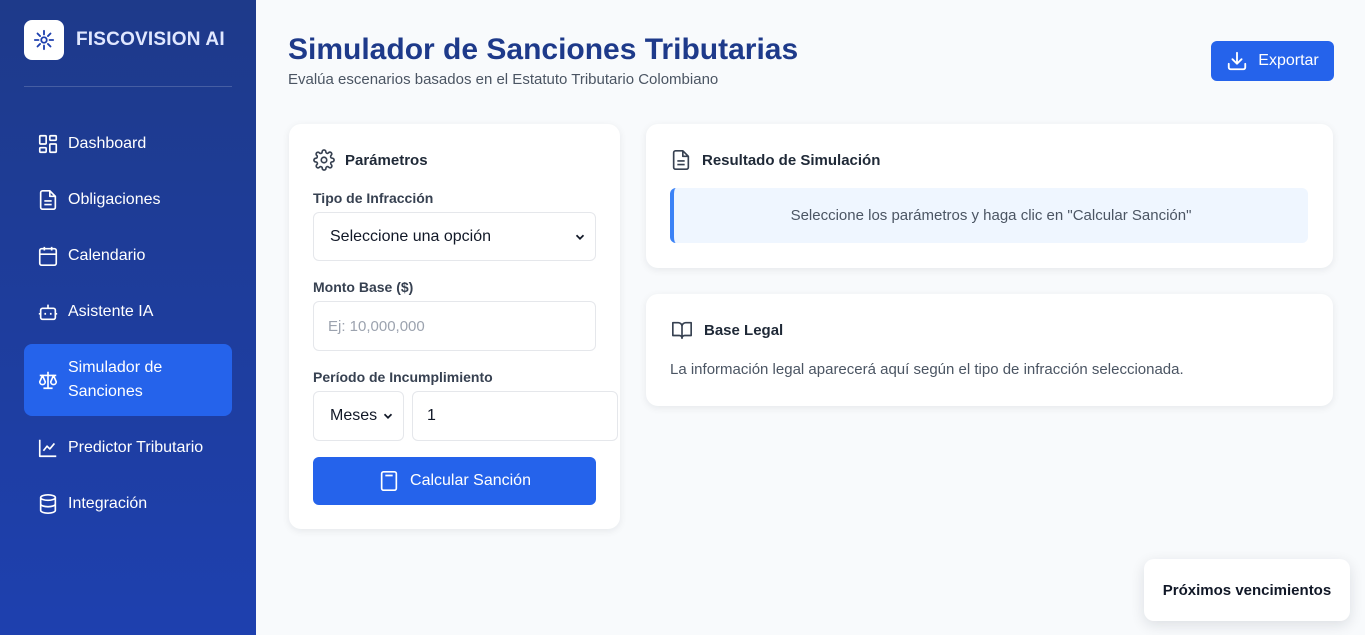 This screenshot has width=1365, height=635. What do you see at coordinates (1247, 590) in the screenshot?
I see `upcoming-deadlines-button: Próximos vencimientos` at bounding box center [1247, 590].